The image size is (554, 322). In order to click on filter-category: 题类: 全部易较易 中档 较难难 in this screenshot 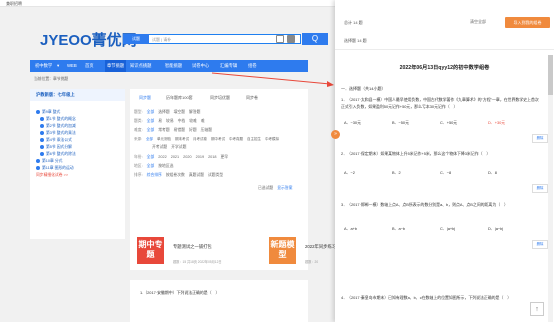, I will do `click(169, 121)`.